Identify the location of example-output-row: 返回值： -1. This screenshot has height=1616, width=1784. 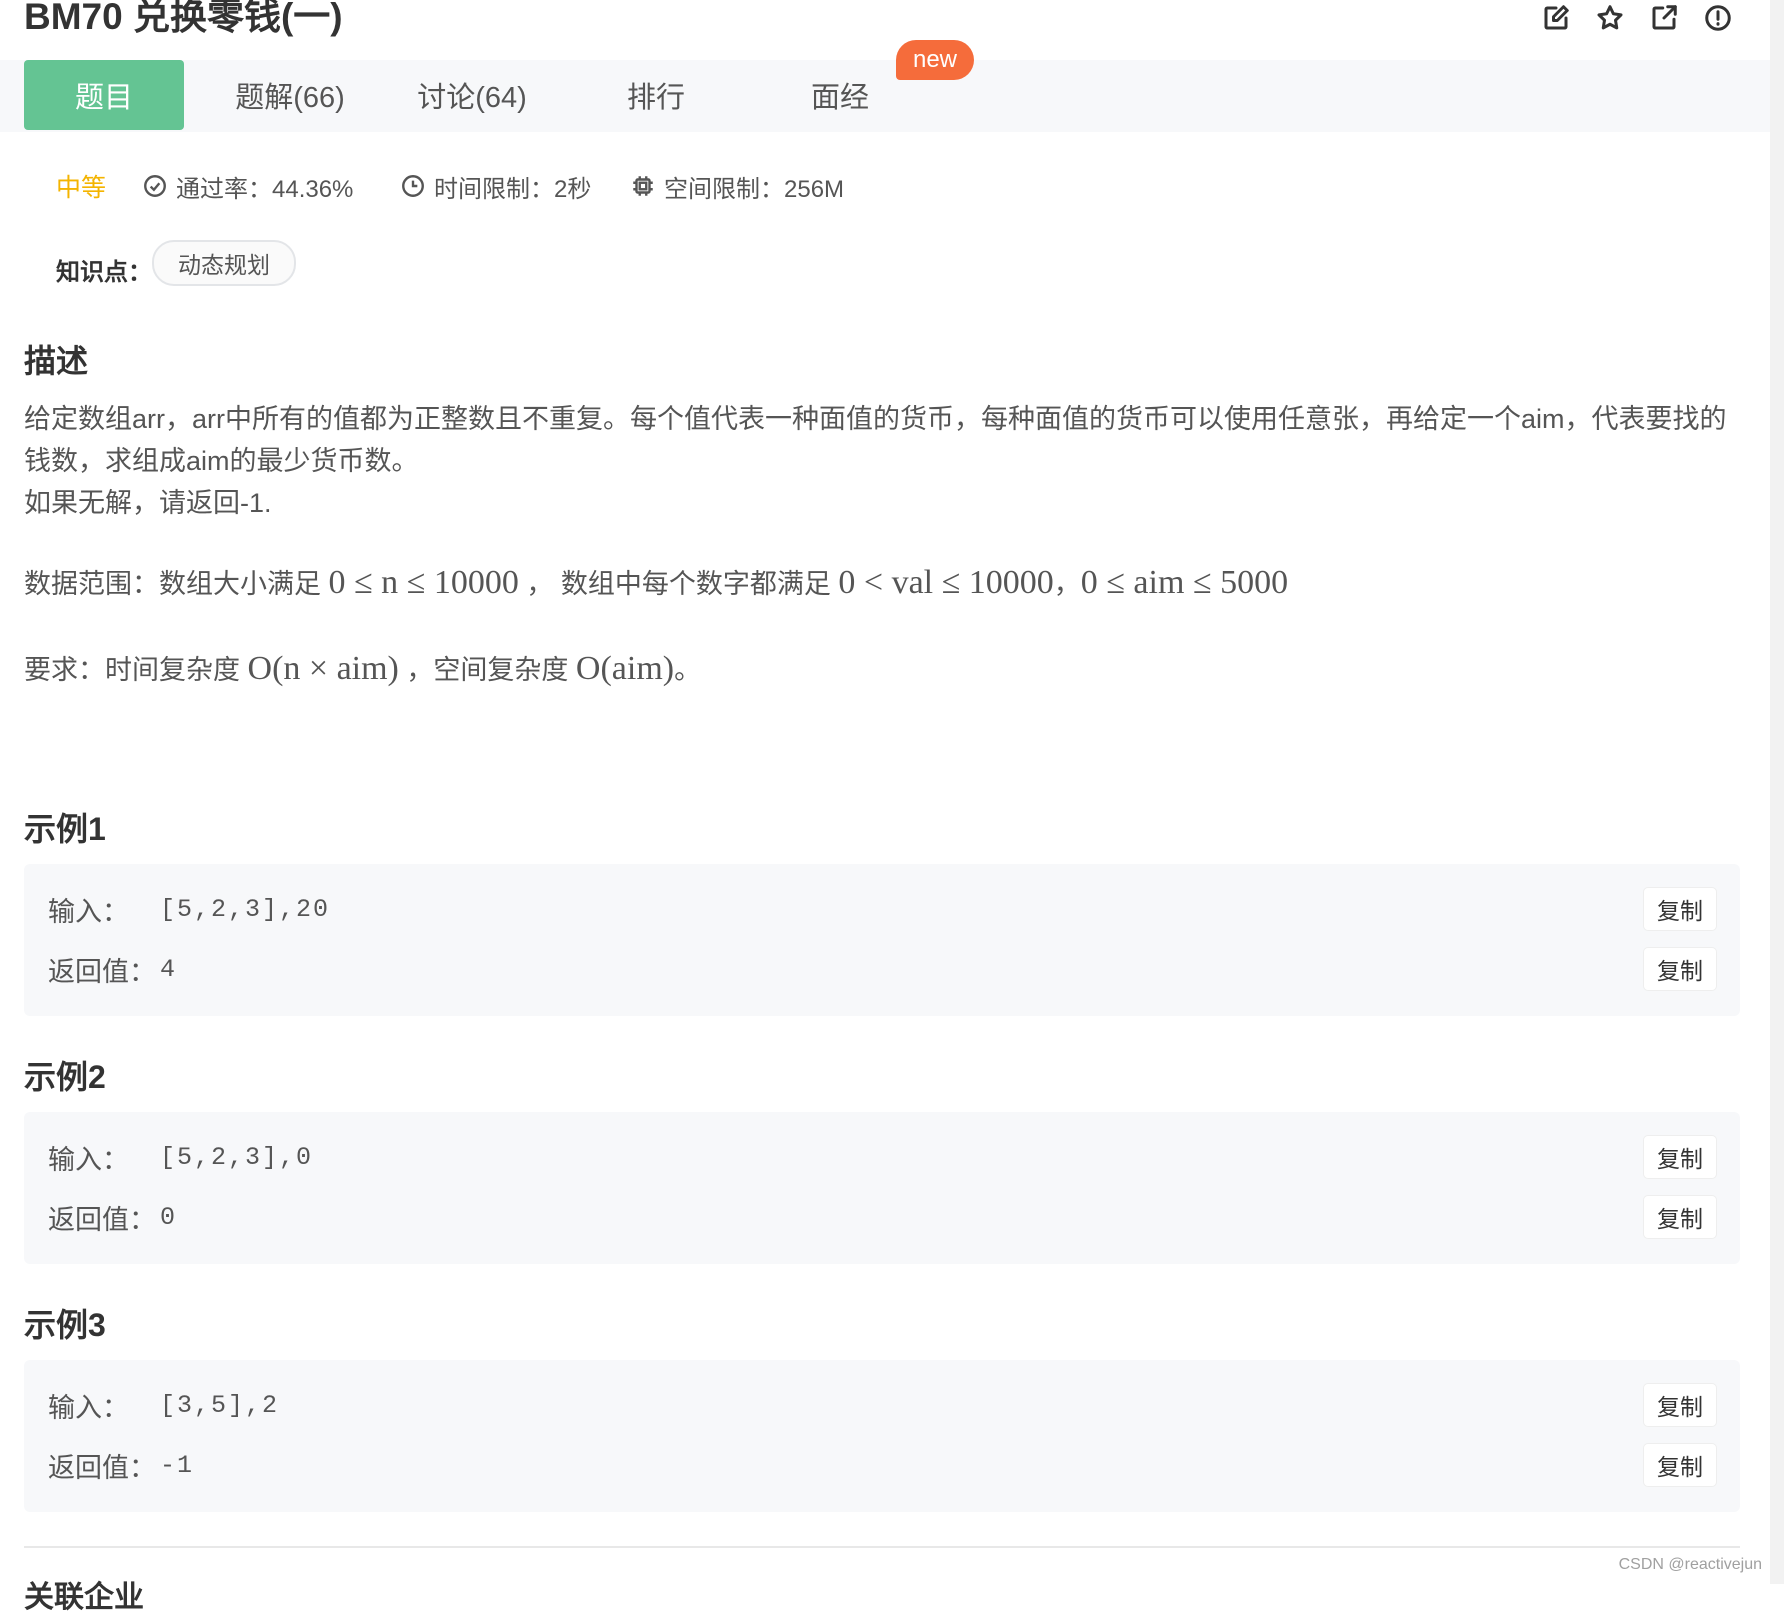
(121, 1465).